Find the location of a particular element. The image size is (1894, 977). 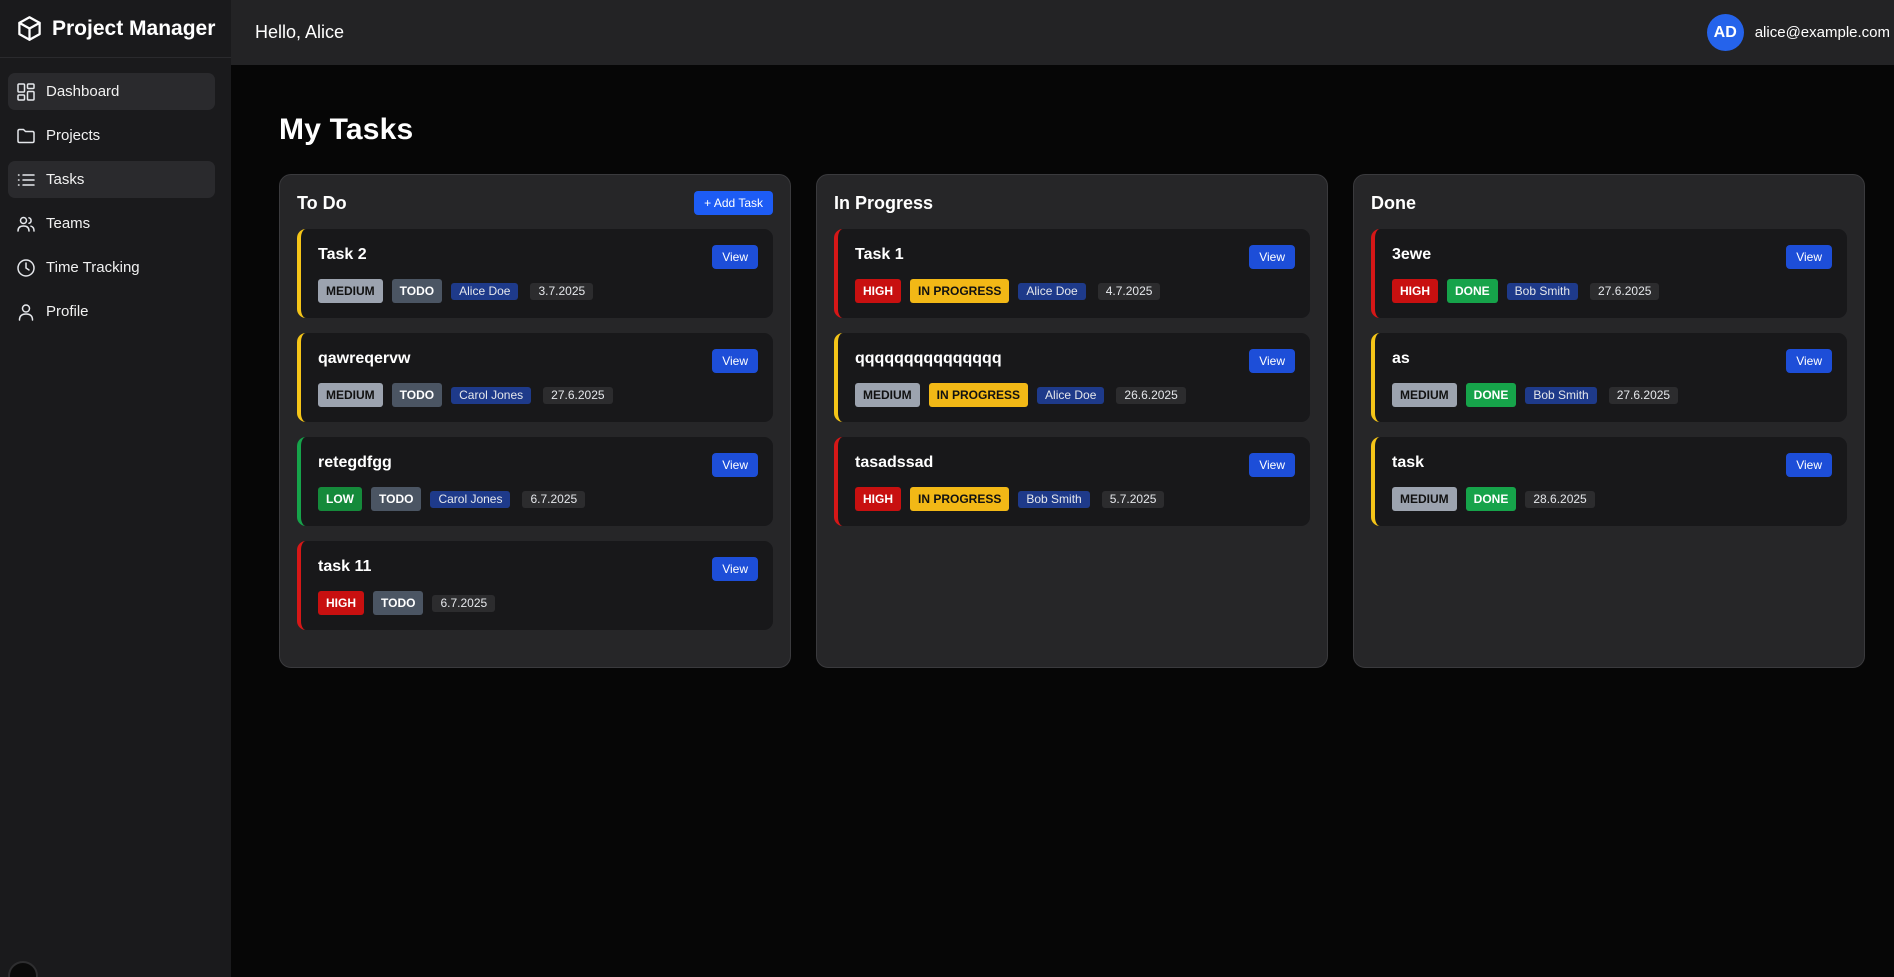

task-tags: HIGH IN PROGRESS Alice Doe 4.7.2025 is located at coordinates (1075, 291).